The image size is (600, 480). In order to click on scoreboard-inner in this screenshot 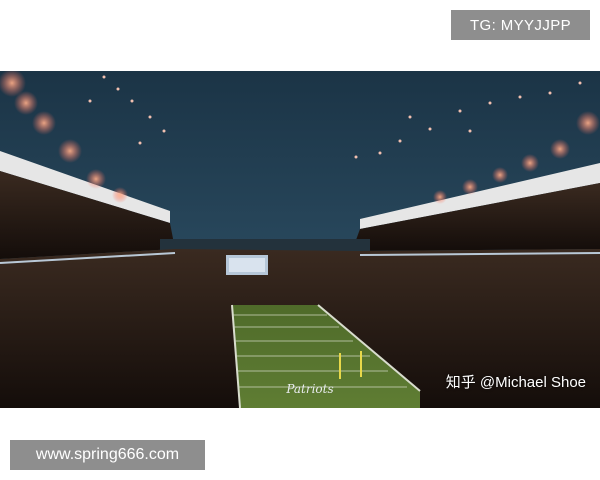, I will do `click(247, 265)`.